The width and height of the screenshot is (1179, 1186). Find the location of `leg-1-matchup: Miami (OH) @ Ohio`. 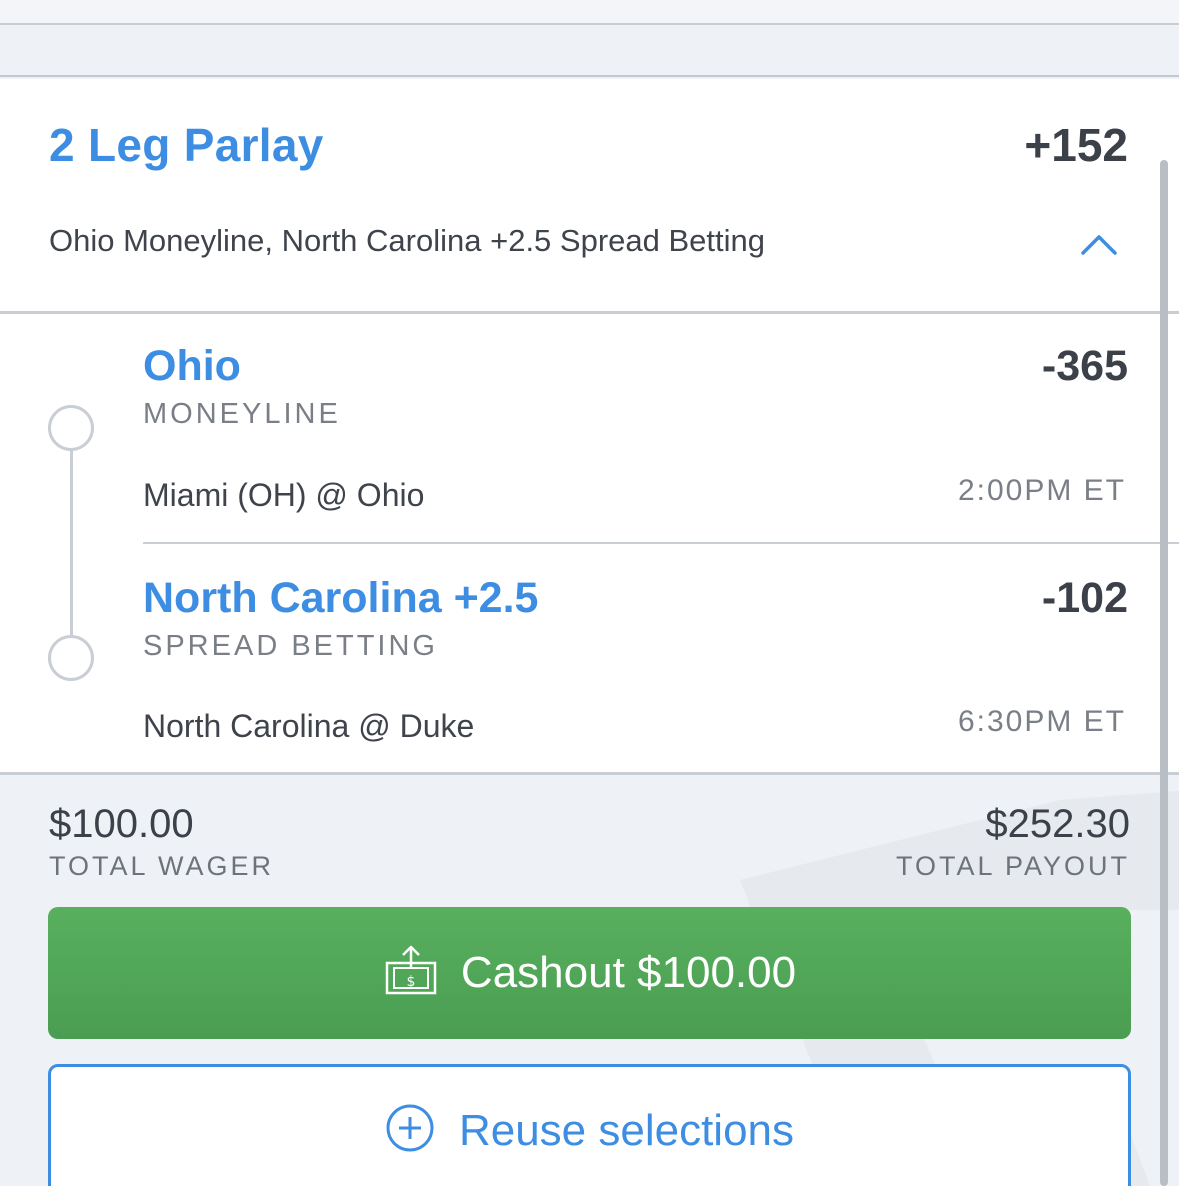

leg-1-matchup: Miami (OH) @ Ohio is located at coordinates (284, 495).